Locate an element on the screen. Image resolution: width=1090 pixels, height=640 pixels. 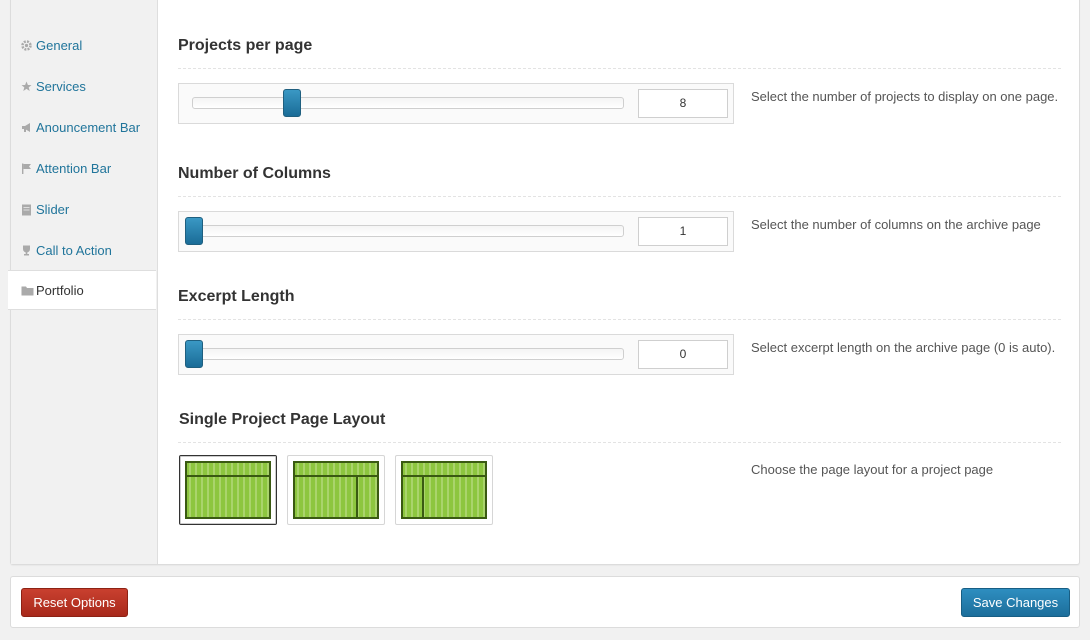
section-title-excerpt-length: Excerpt Length is located at coordinates (236, 296).